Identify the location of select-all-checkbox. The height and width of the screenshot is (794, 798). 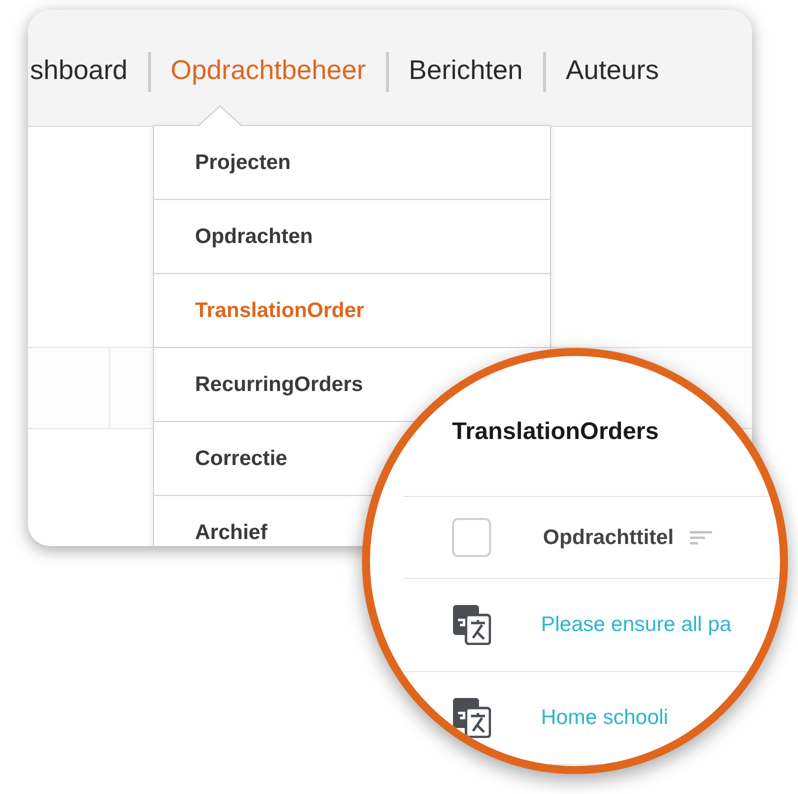
(471, 537).